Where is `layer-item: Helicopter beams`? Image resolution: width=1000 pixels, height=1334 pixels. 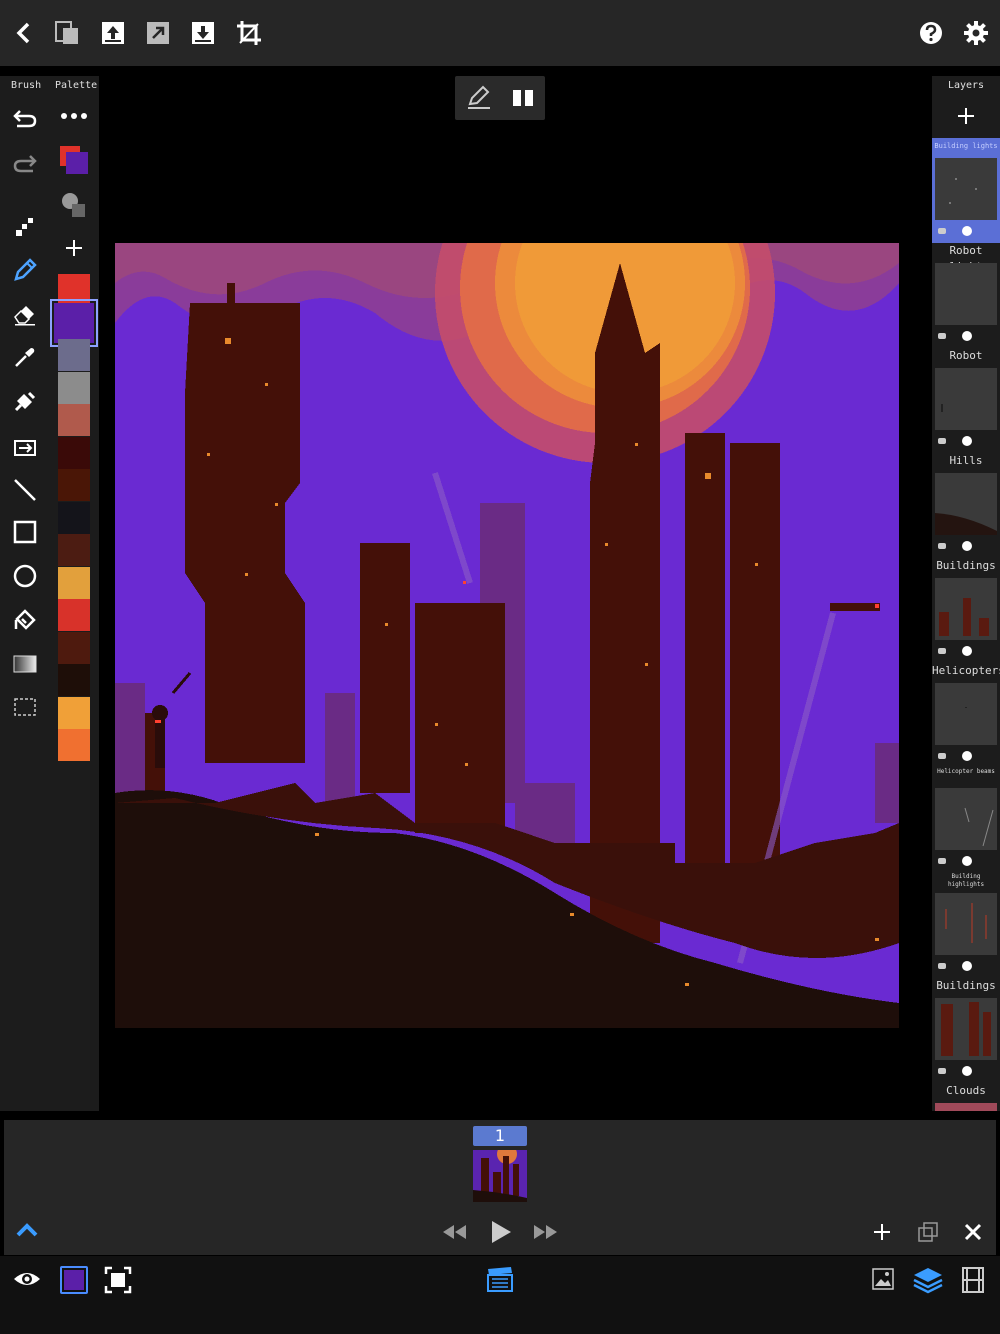 layer-item: Helicopter beams is located at coordinates (966, 820).